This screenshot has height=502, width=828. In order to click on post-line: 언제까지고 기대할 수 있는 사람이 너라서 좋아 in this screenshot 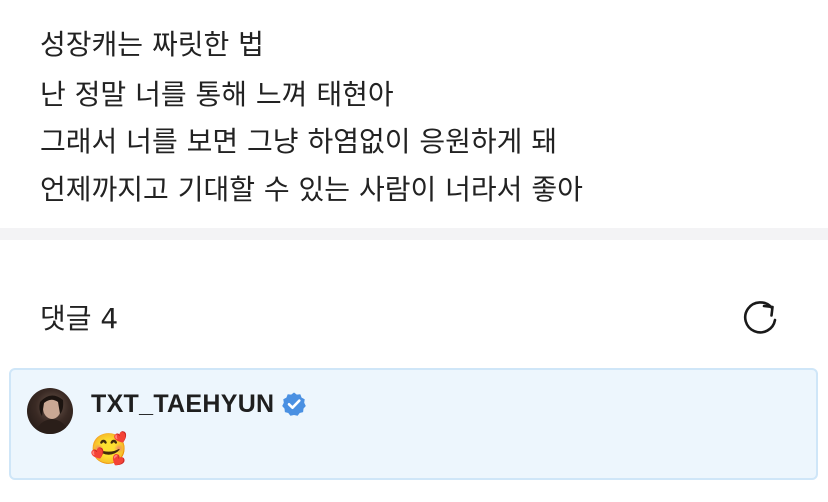, I will do `click(311, 189)`.